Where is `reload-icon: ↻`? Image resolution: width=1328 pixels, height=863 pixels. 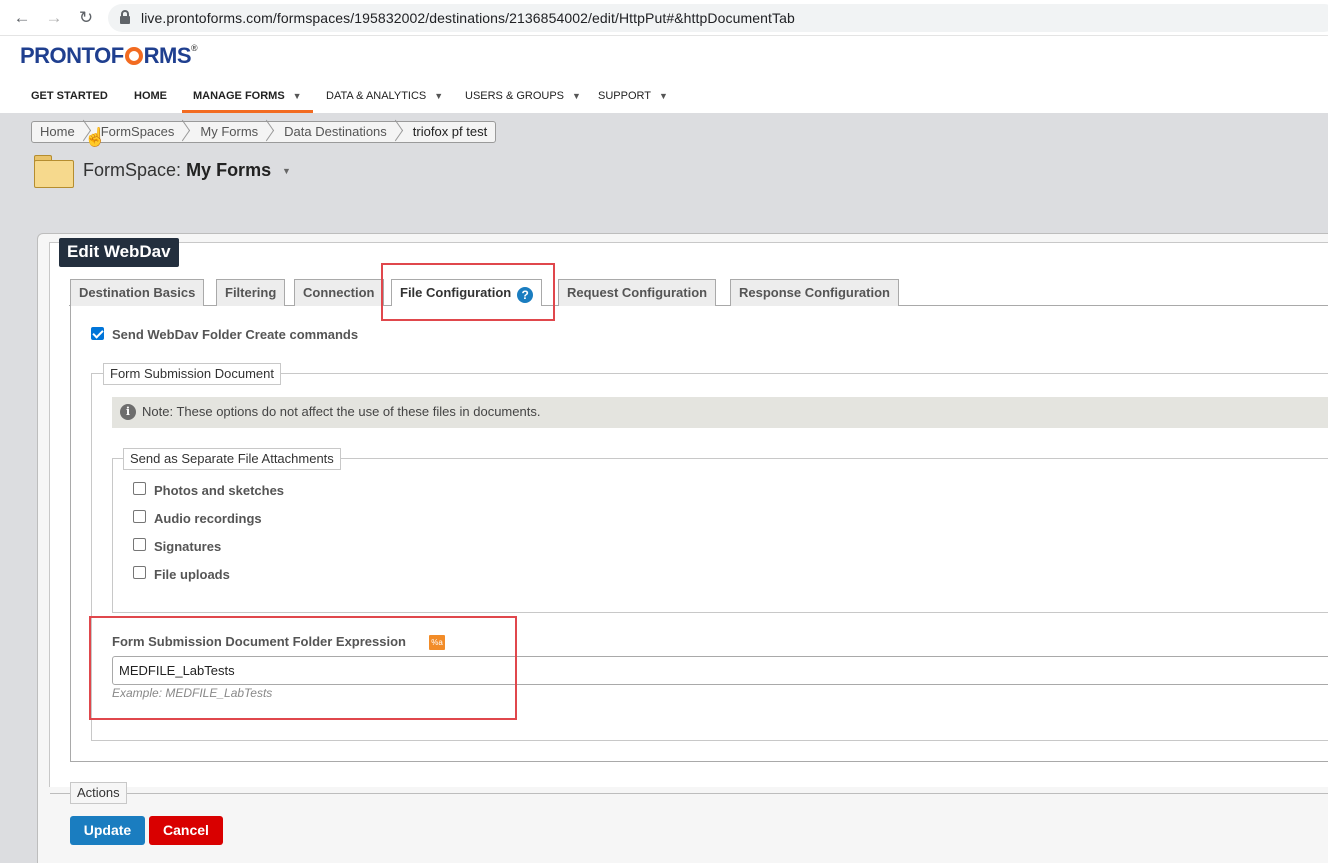 reload-icon: ↻ is located at coordinates (86, 18).